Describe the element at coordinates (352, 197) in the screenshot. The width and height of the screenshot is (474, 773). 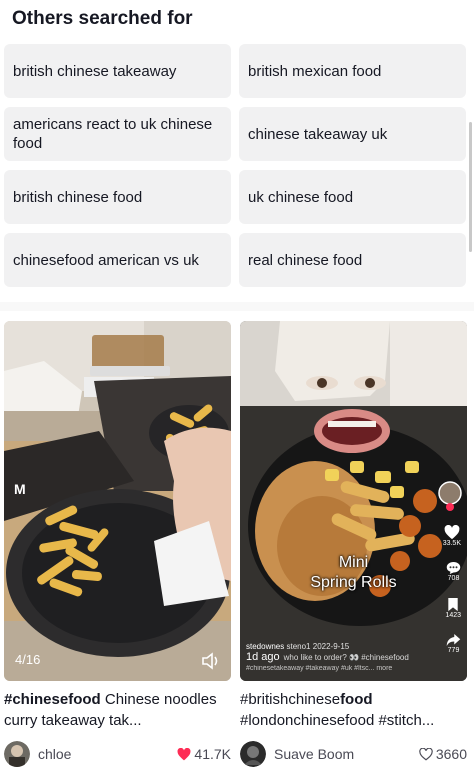
I see `search-chip: uk chinese food` at that location.